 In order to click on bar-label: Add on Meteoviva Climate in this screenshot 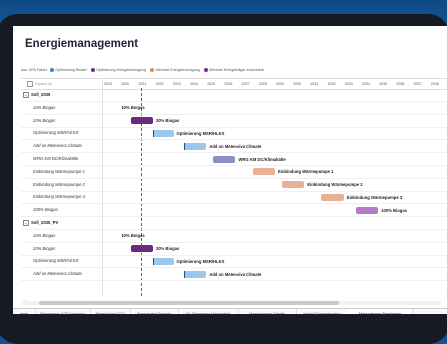, I will do `click(235, 274)`.